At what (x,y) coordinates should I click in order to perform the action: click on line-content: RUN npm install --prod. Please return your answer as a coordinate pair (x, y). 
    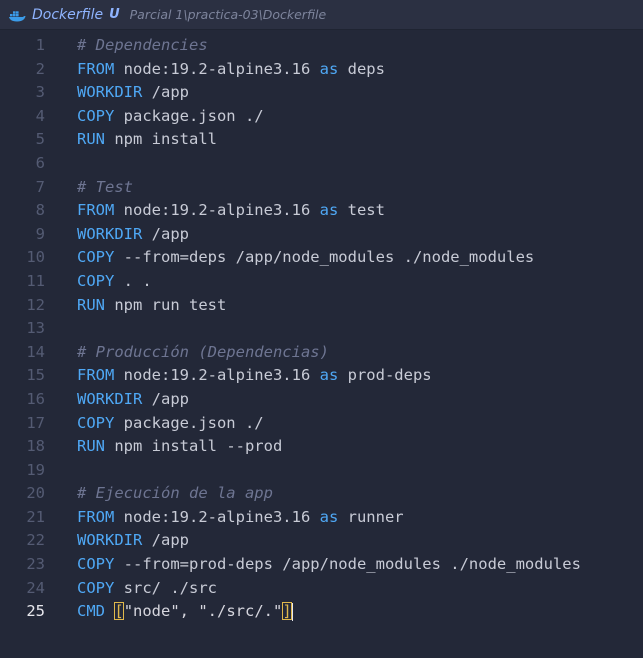
    Looking at the image, I should click on (163, 447).